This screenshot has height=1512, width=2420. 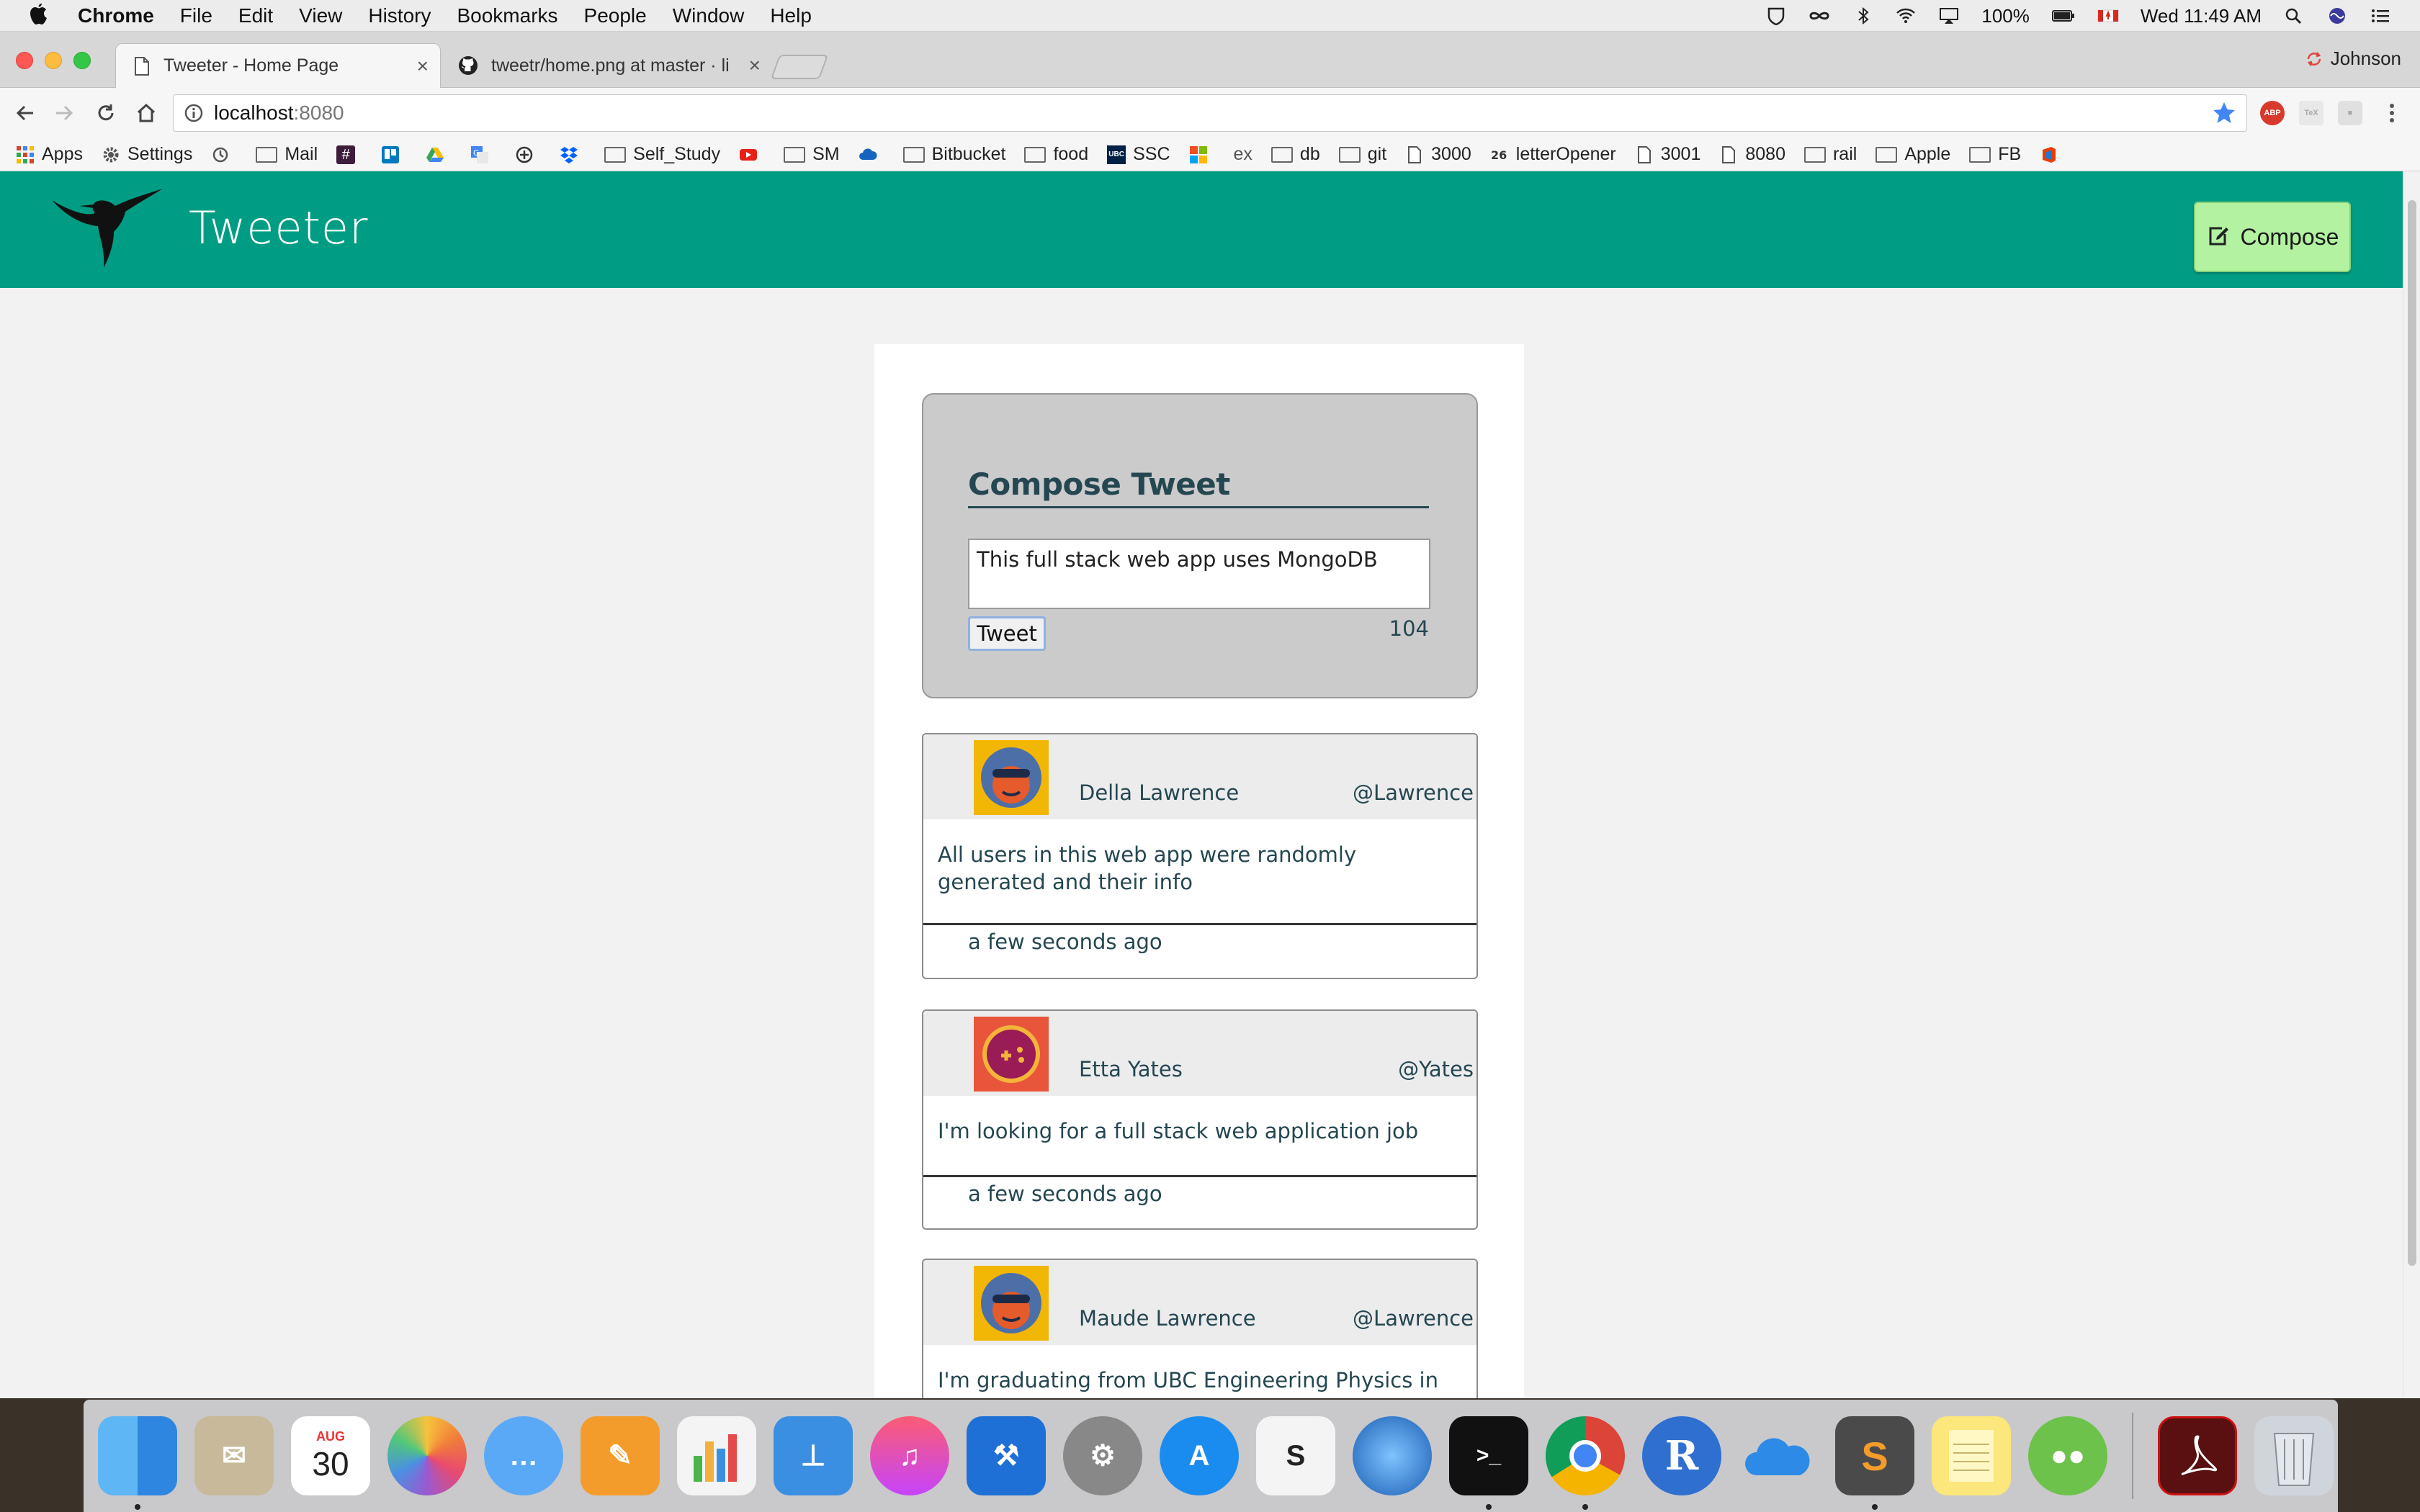 I want to click on onedrive-icon, so click(x=1779, y=1455).